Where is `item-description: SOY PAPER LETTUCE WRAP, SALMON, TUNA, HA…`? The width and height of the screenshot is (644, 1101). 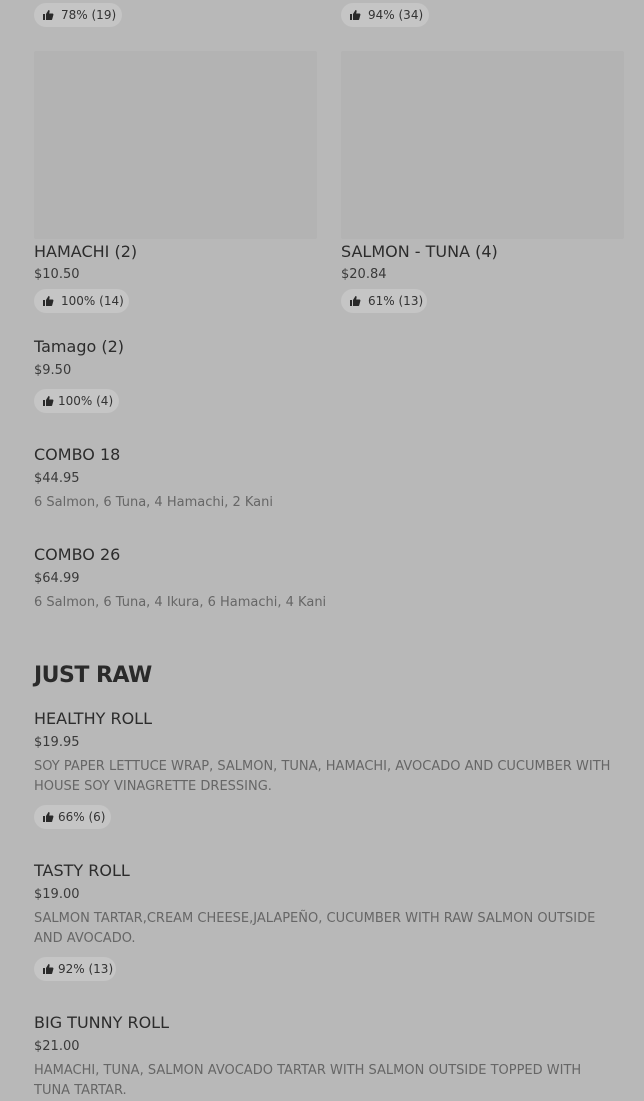
item-description: SOY PAPER LETTUCE WRAP, SALMON, TUNA, HA… is located at coordinates (322, 776).